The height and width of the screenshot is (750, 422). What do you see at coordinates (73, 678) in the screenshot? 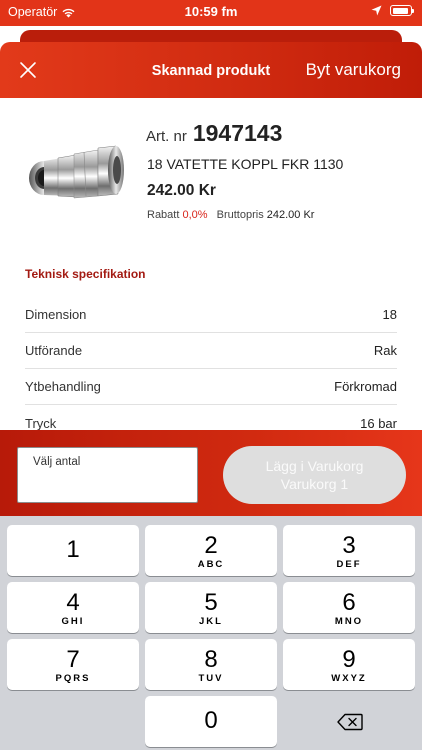
I see `key-letters: PQRS` at bounding box center [73, 678].